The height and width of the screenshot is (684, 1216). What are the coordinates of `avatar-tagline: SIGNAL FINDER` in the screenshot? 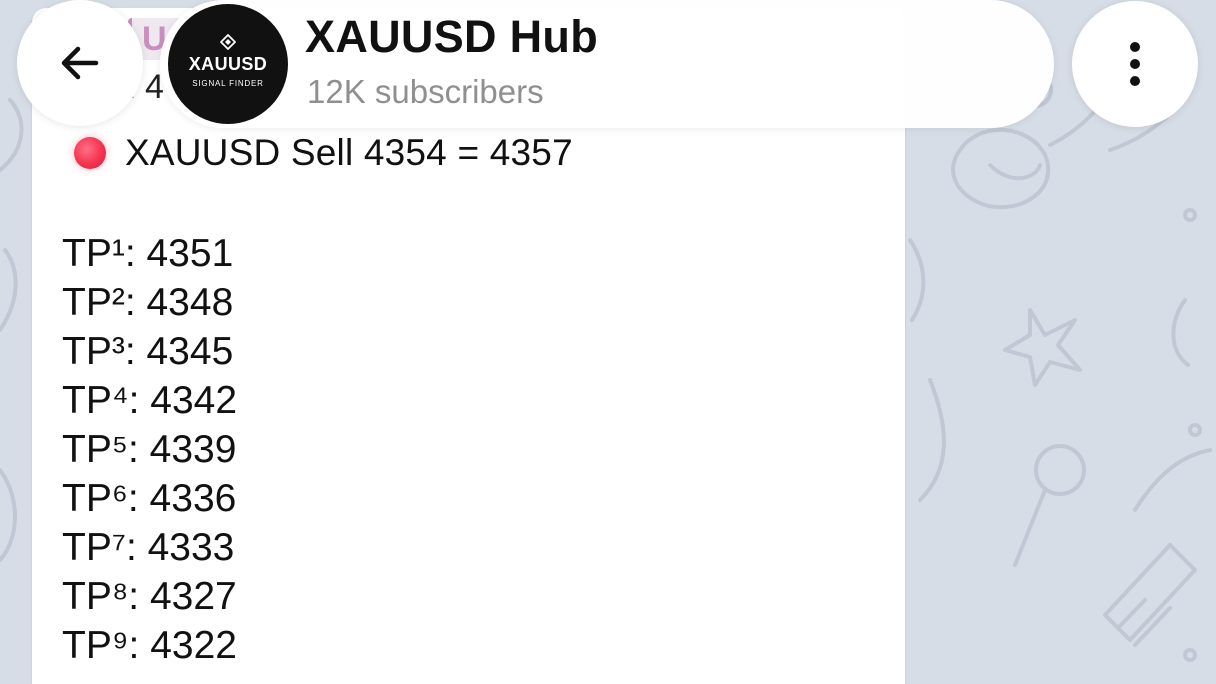 It's located at (228, 83).